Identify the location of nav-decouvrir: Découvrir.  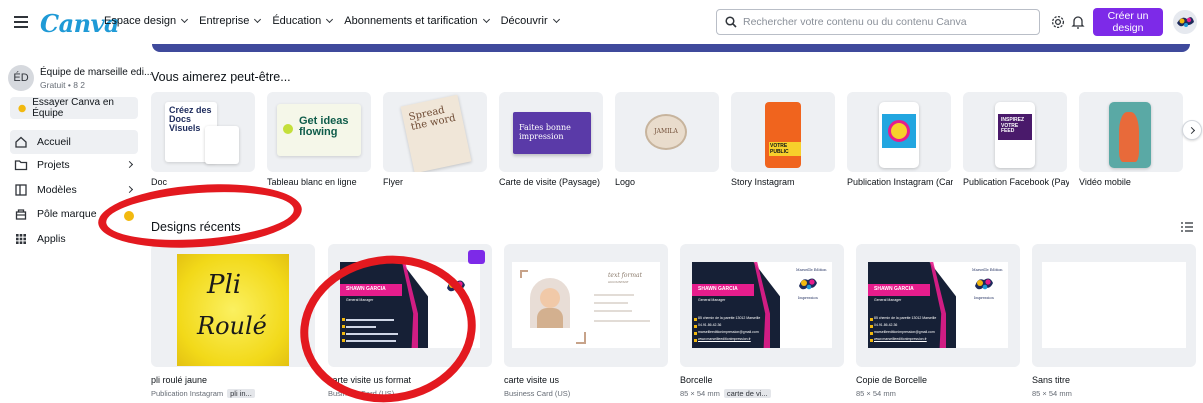
(530, 21).